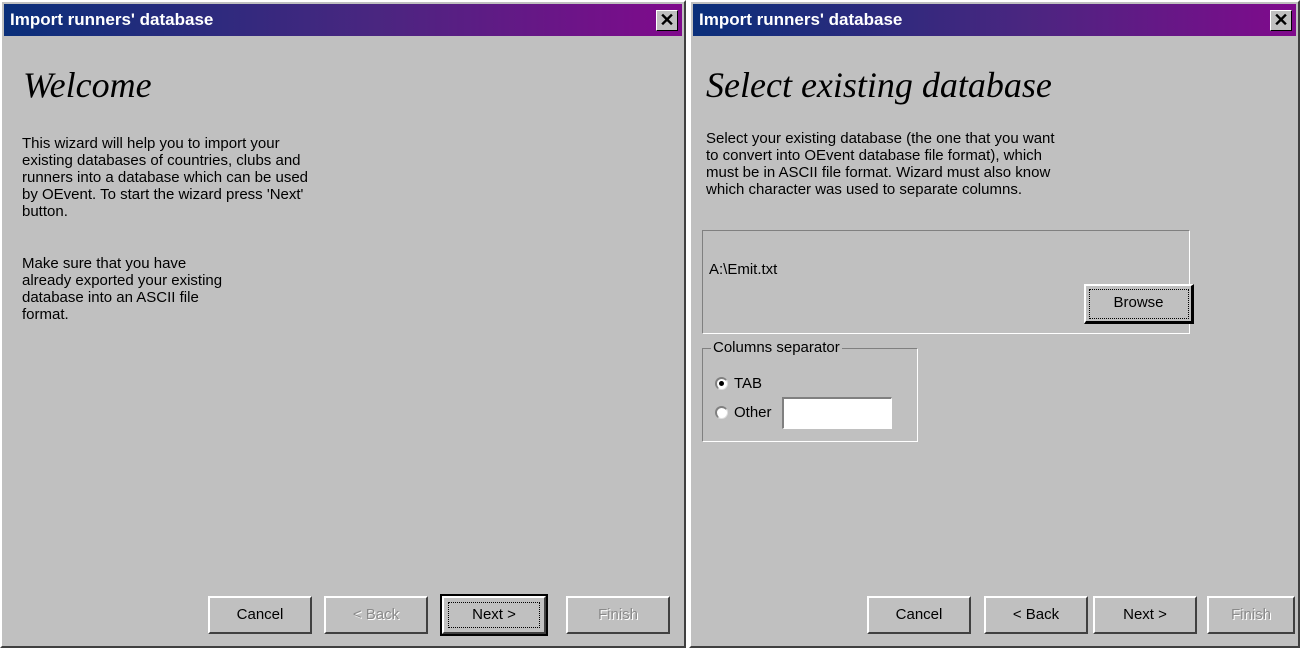  I want to click on file-path-text: A:\Emit.txt, so click(743, 269).